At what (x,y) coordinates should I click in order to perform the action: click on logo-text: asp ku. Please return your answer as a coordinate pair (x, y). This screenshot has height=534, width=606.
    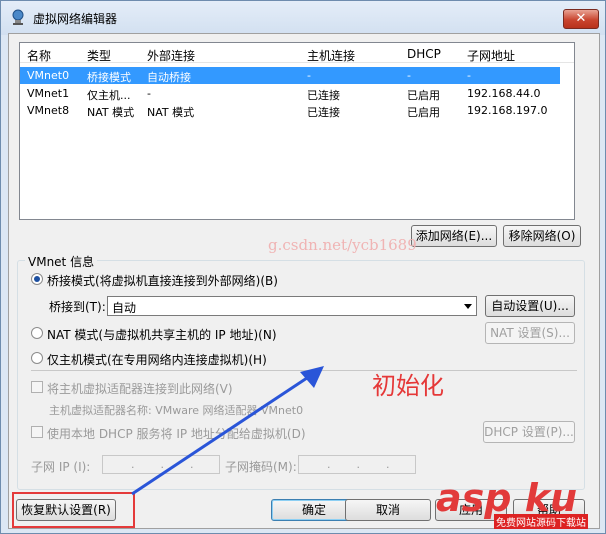
    Looking at the image, I should click on (507, 498).